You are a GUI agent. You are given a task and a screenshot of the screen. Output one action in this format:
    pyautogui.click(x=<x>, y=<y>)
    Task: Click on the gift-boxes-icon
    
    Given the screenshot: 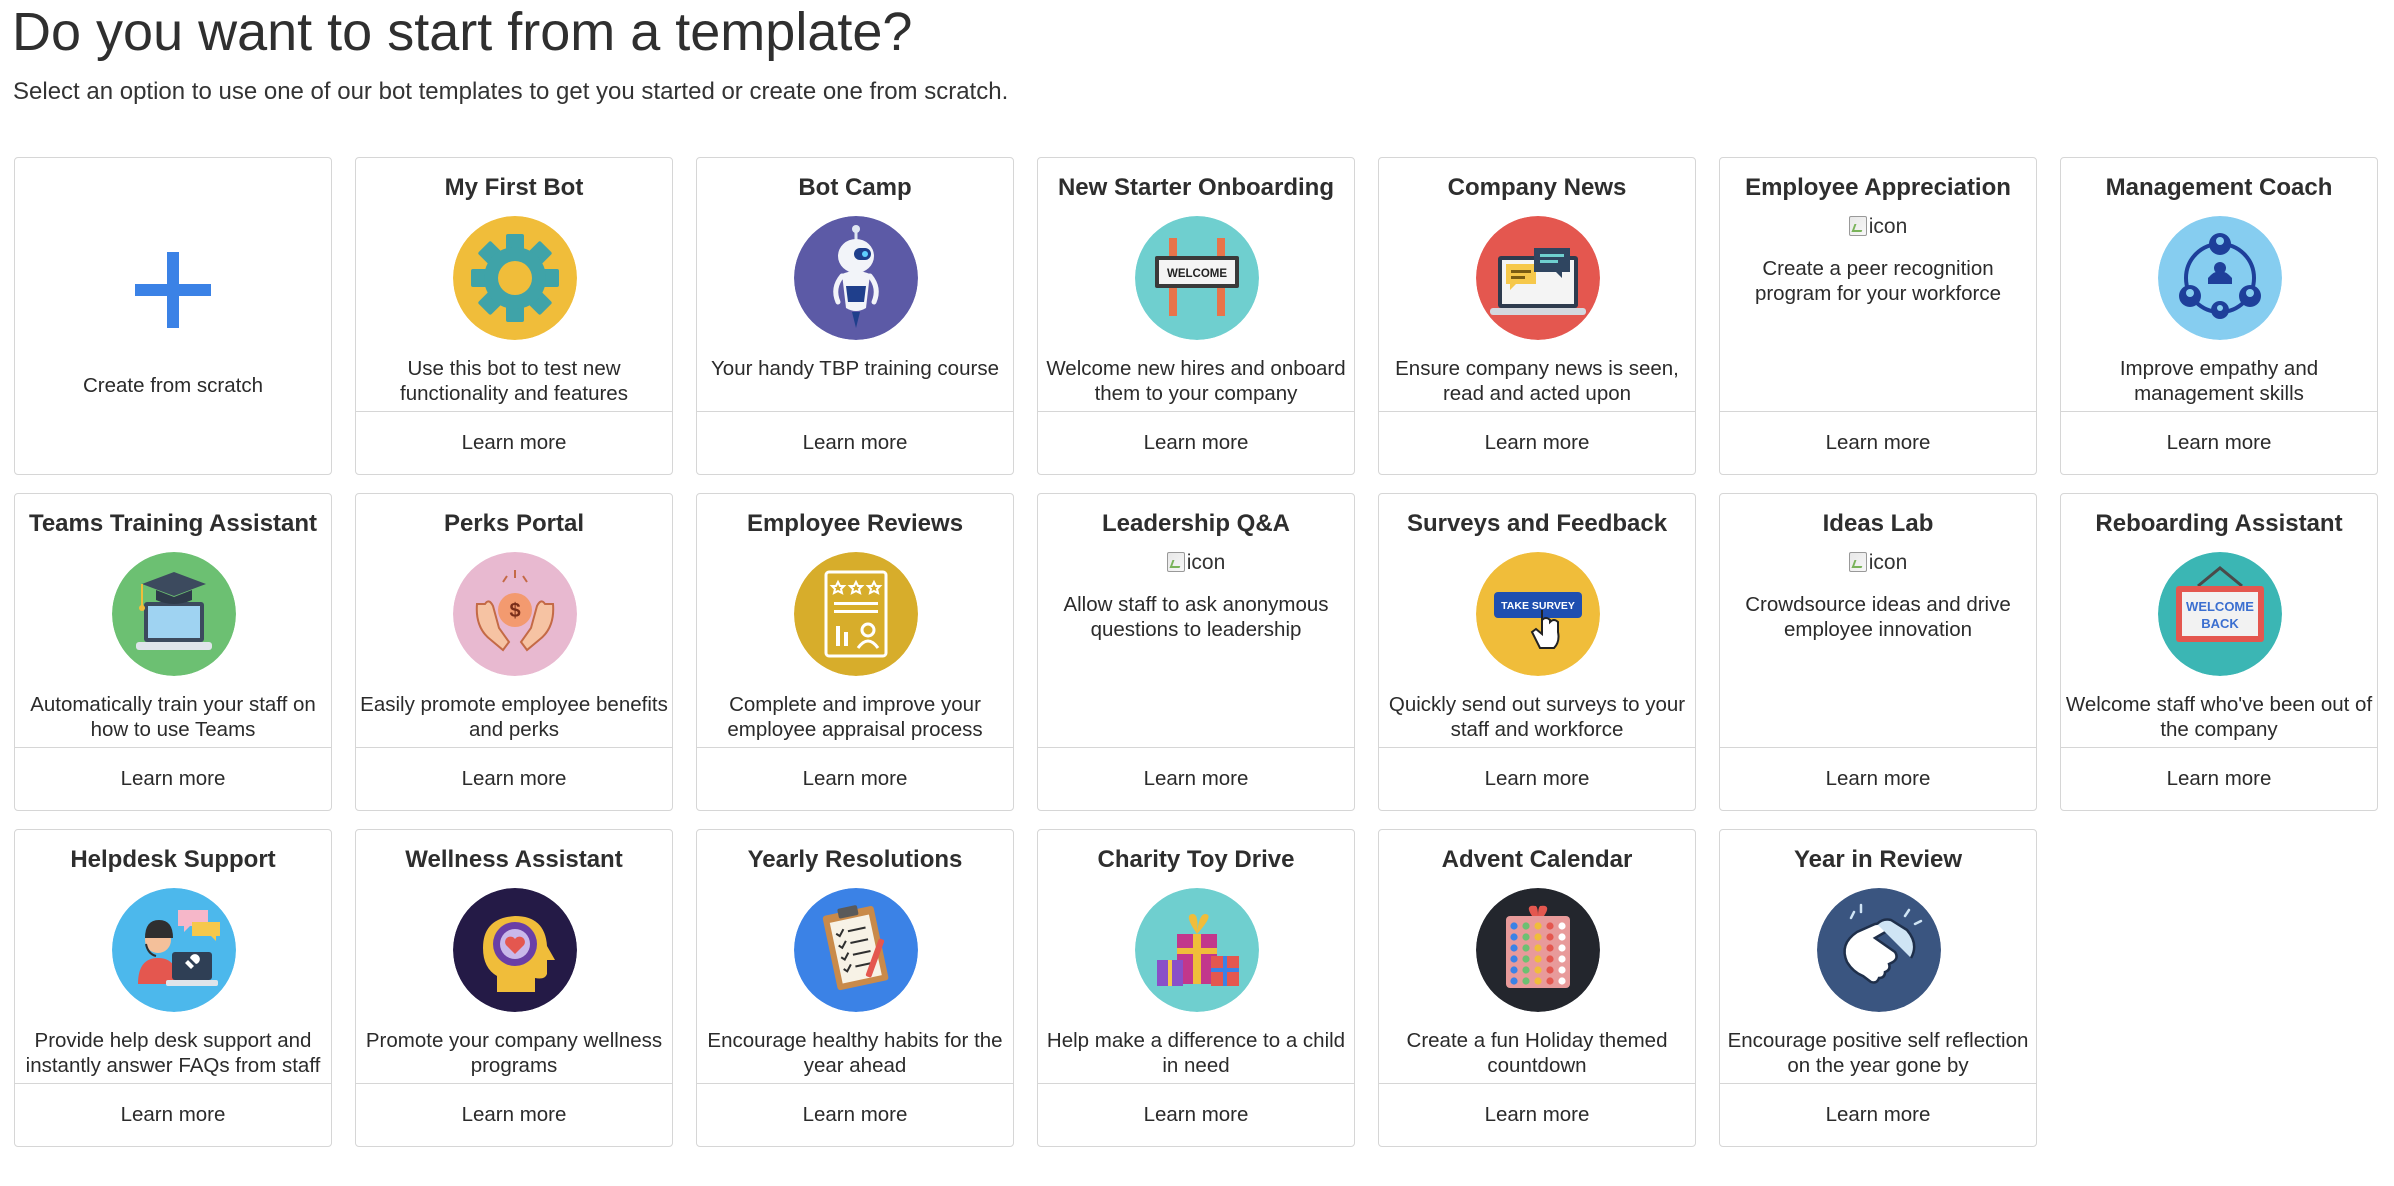 What is the action you would take?
    pyautogui.click(x=1197, y=950)
    